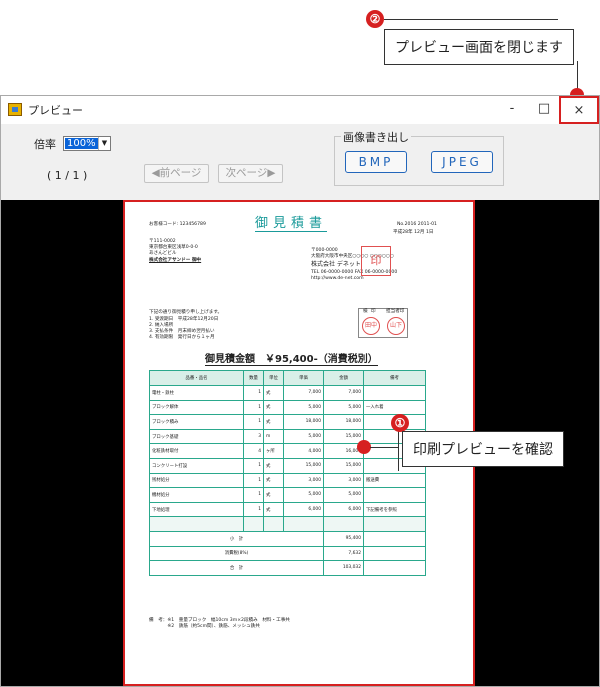  Describe the element at coordinates (394, 553) in the screenshot. I see `tax-note` at that location.